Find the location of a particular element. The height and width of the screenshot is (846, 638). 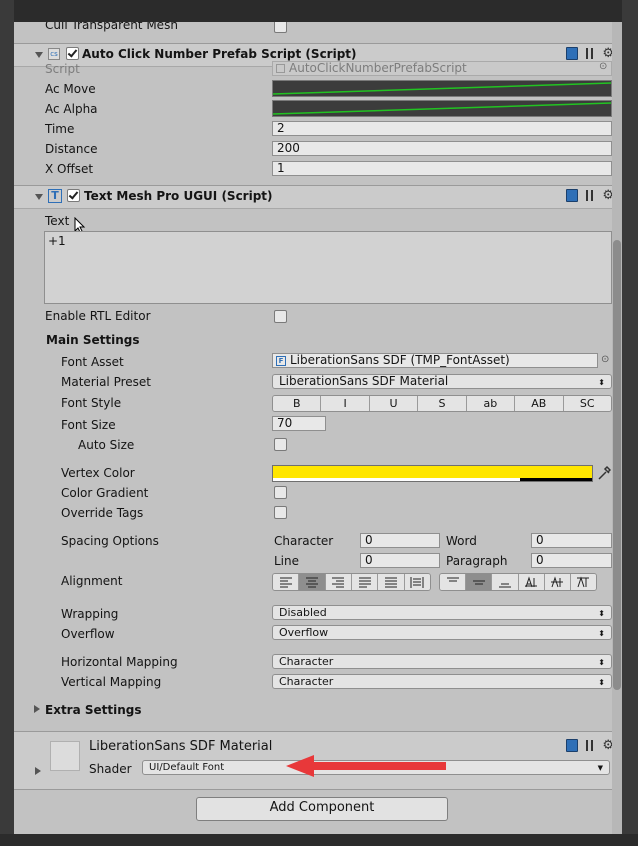

word-spacing-field: 0 is located at coordinates (571, 540).